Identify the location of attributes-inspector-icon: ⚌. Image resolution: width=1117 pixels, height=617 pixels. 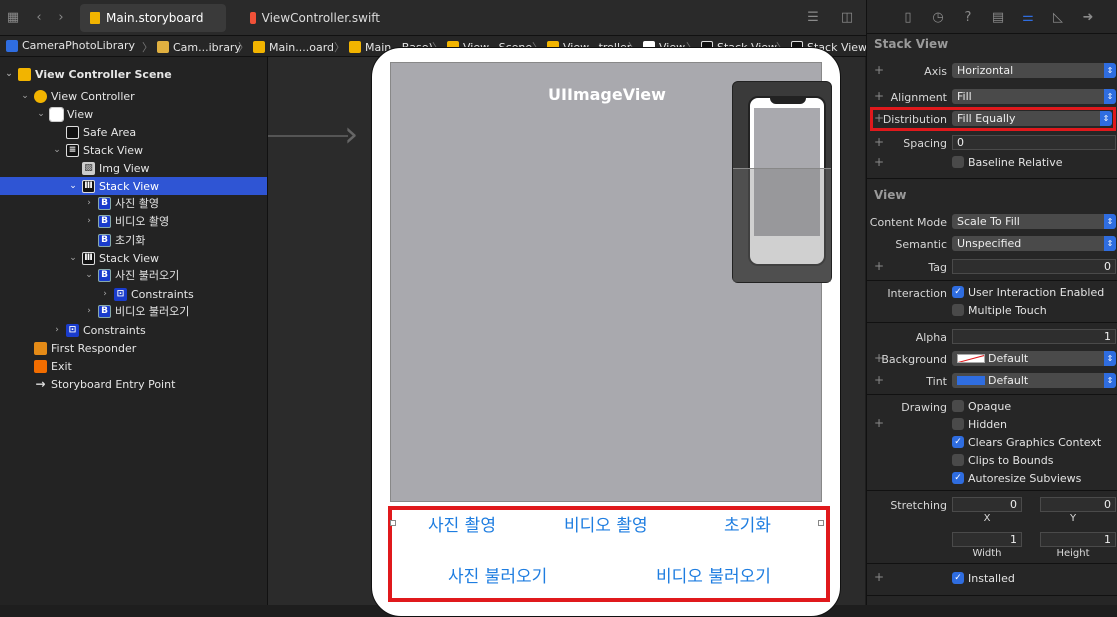
(1028, 18).